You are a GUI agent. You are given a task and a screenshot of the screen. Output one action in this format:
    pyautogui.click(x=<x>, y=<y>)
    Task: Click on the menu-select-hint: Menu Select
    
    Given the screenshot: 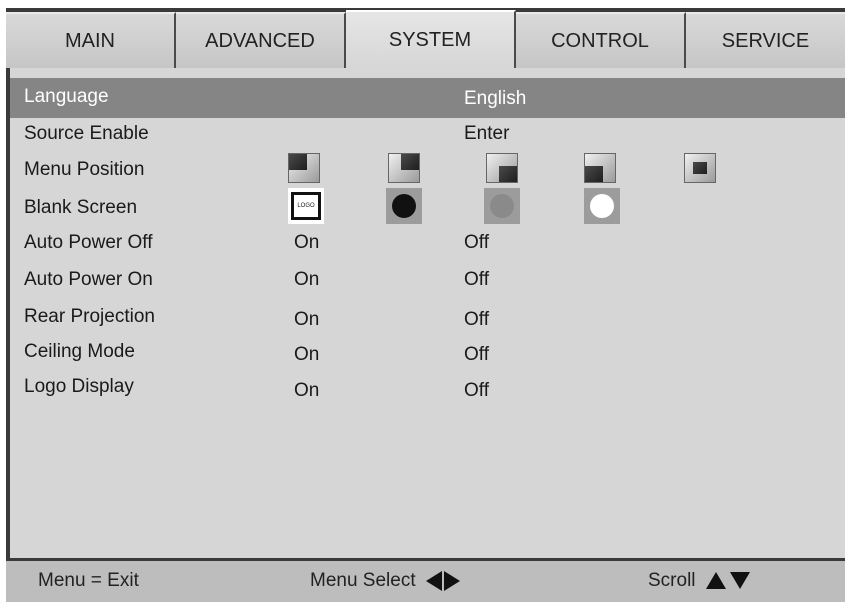 What is the action you would take?
    pyautogui.click(x=385, y=581)
    